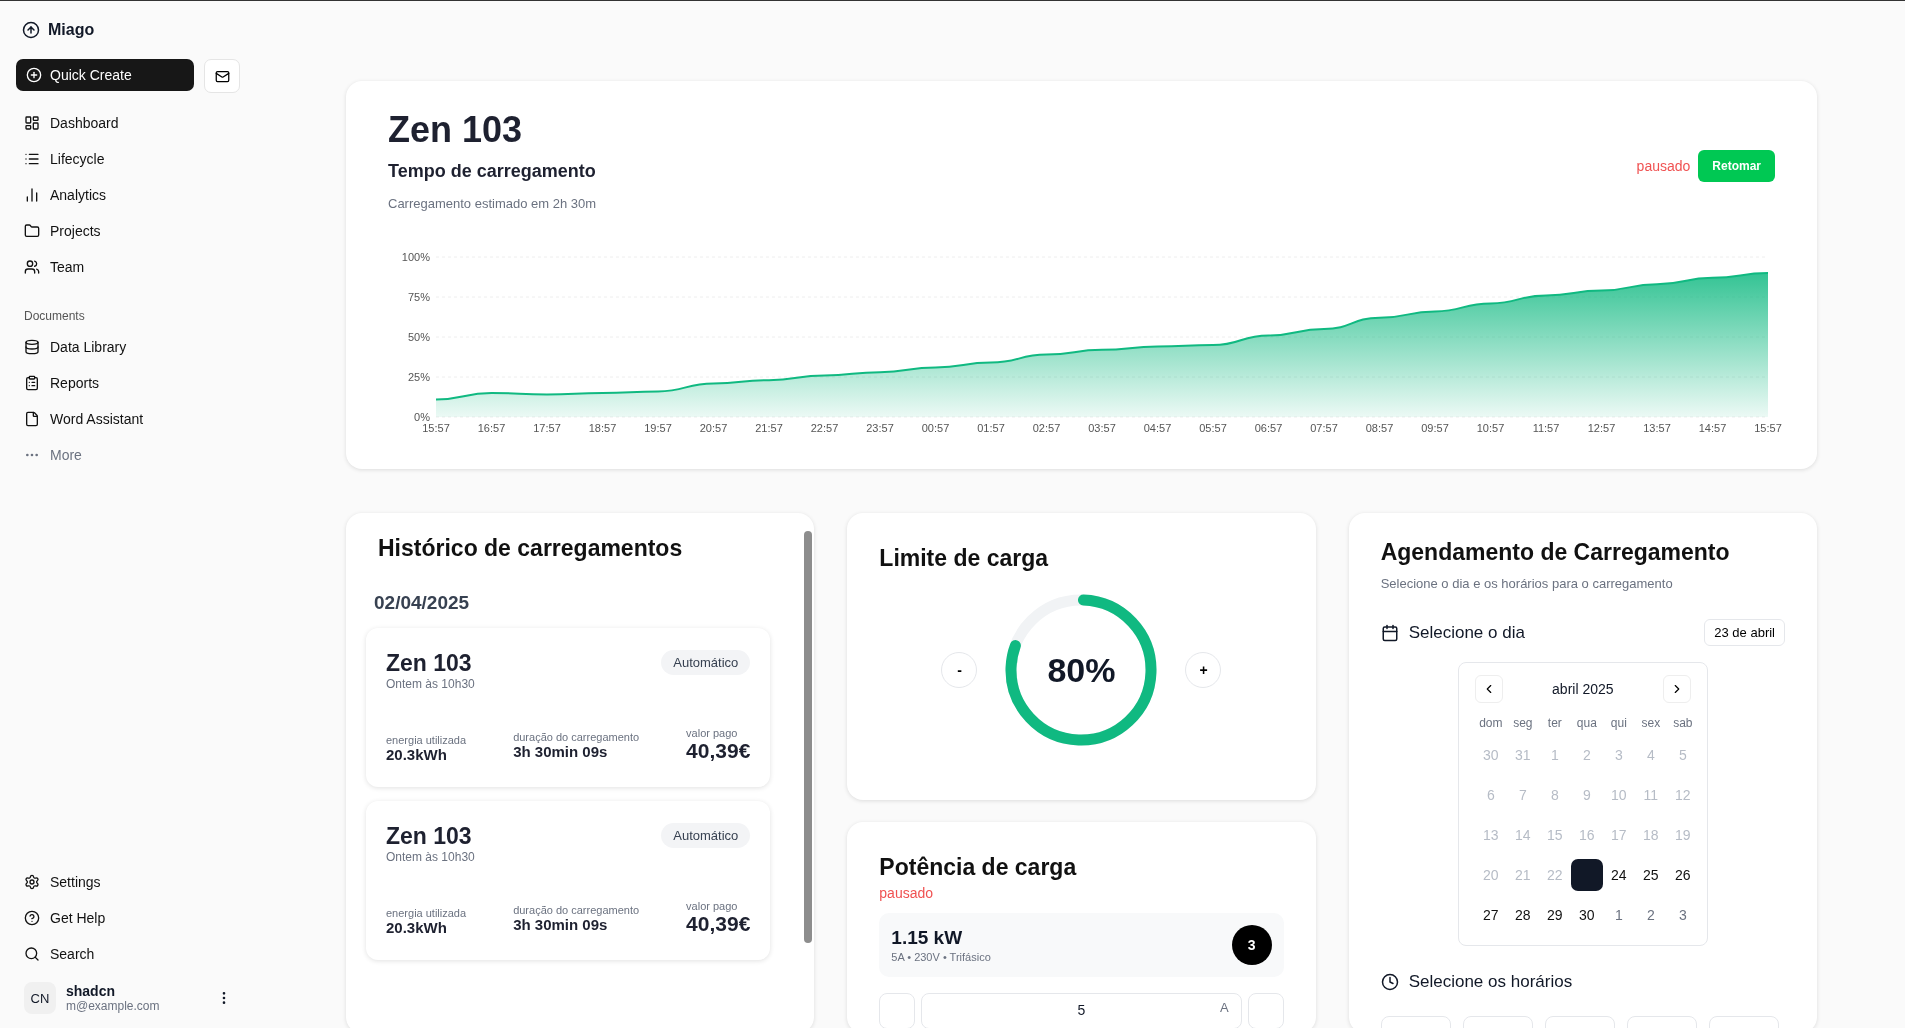 This screenshot has width=1905, height=1028. Describe the element at coordinates (491, 428) in the screenshot. I see `axis-label: 16:57` at that location.